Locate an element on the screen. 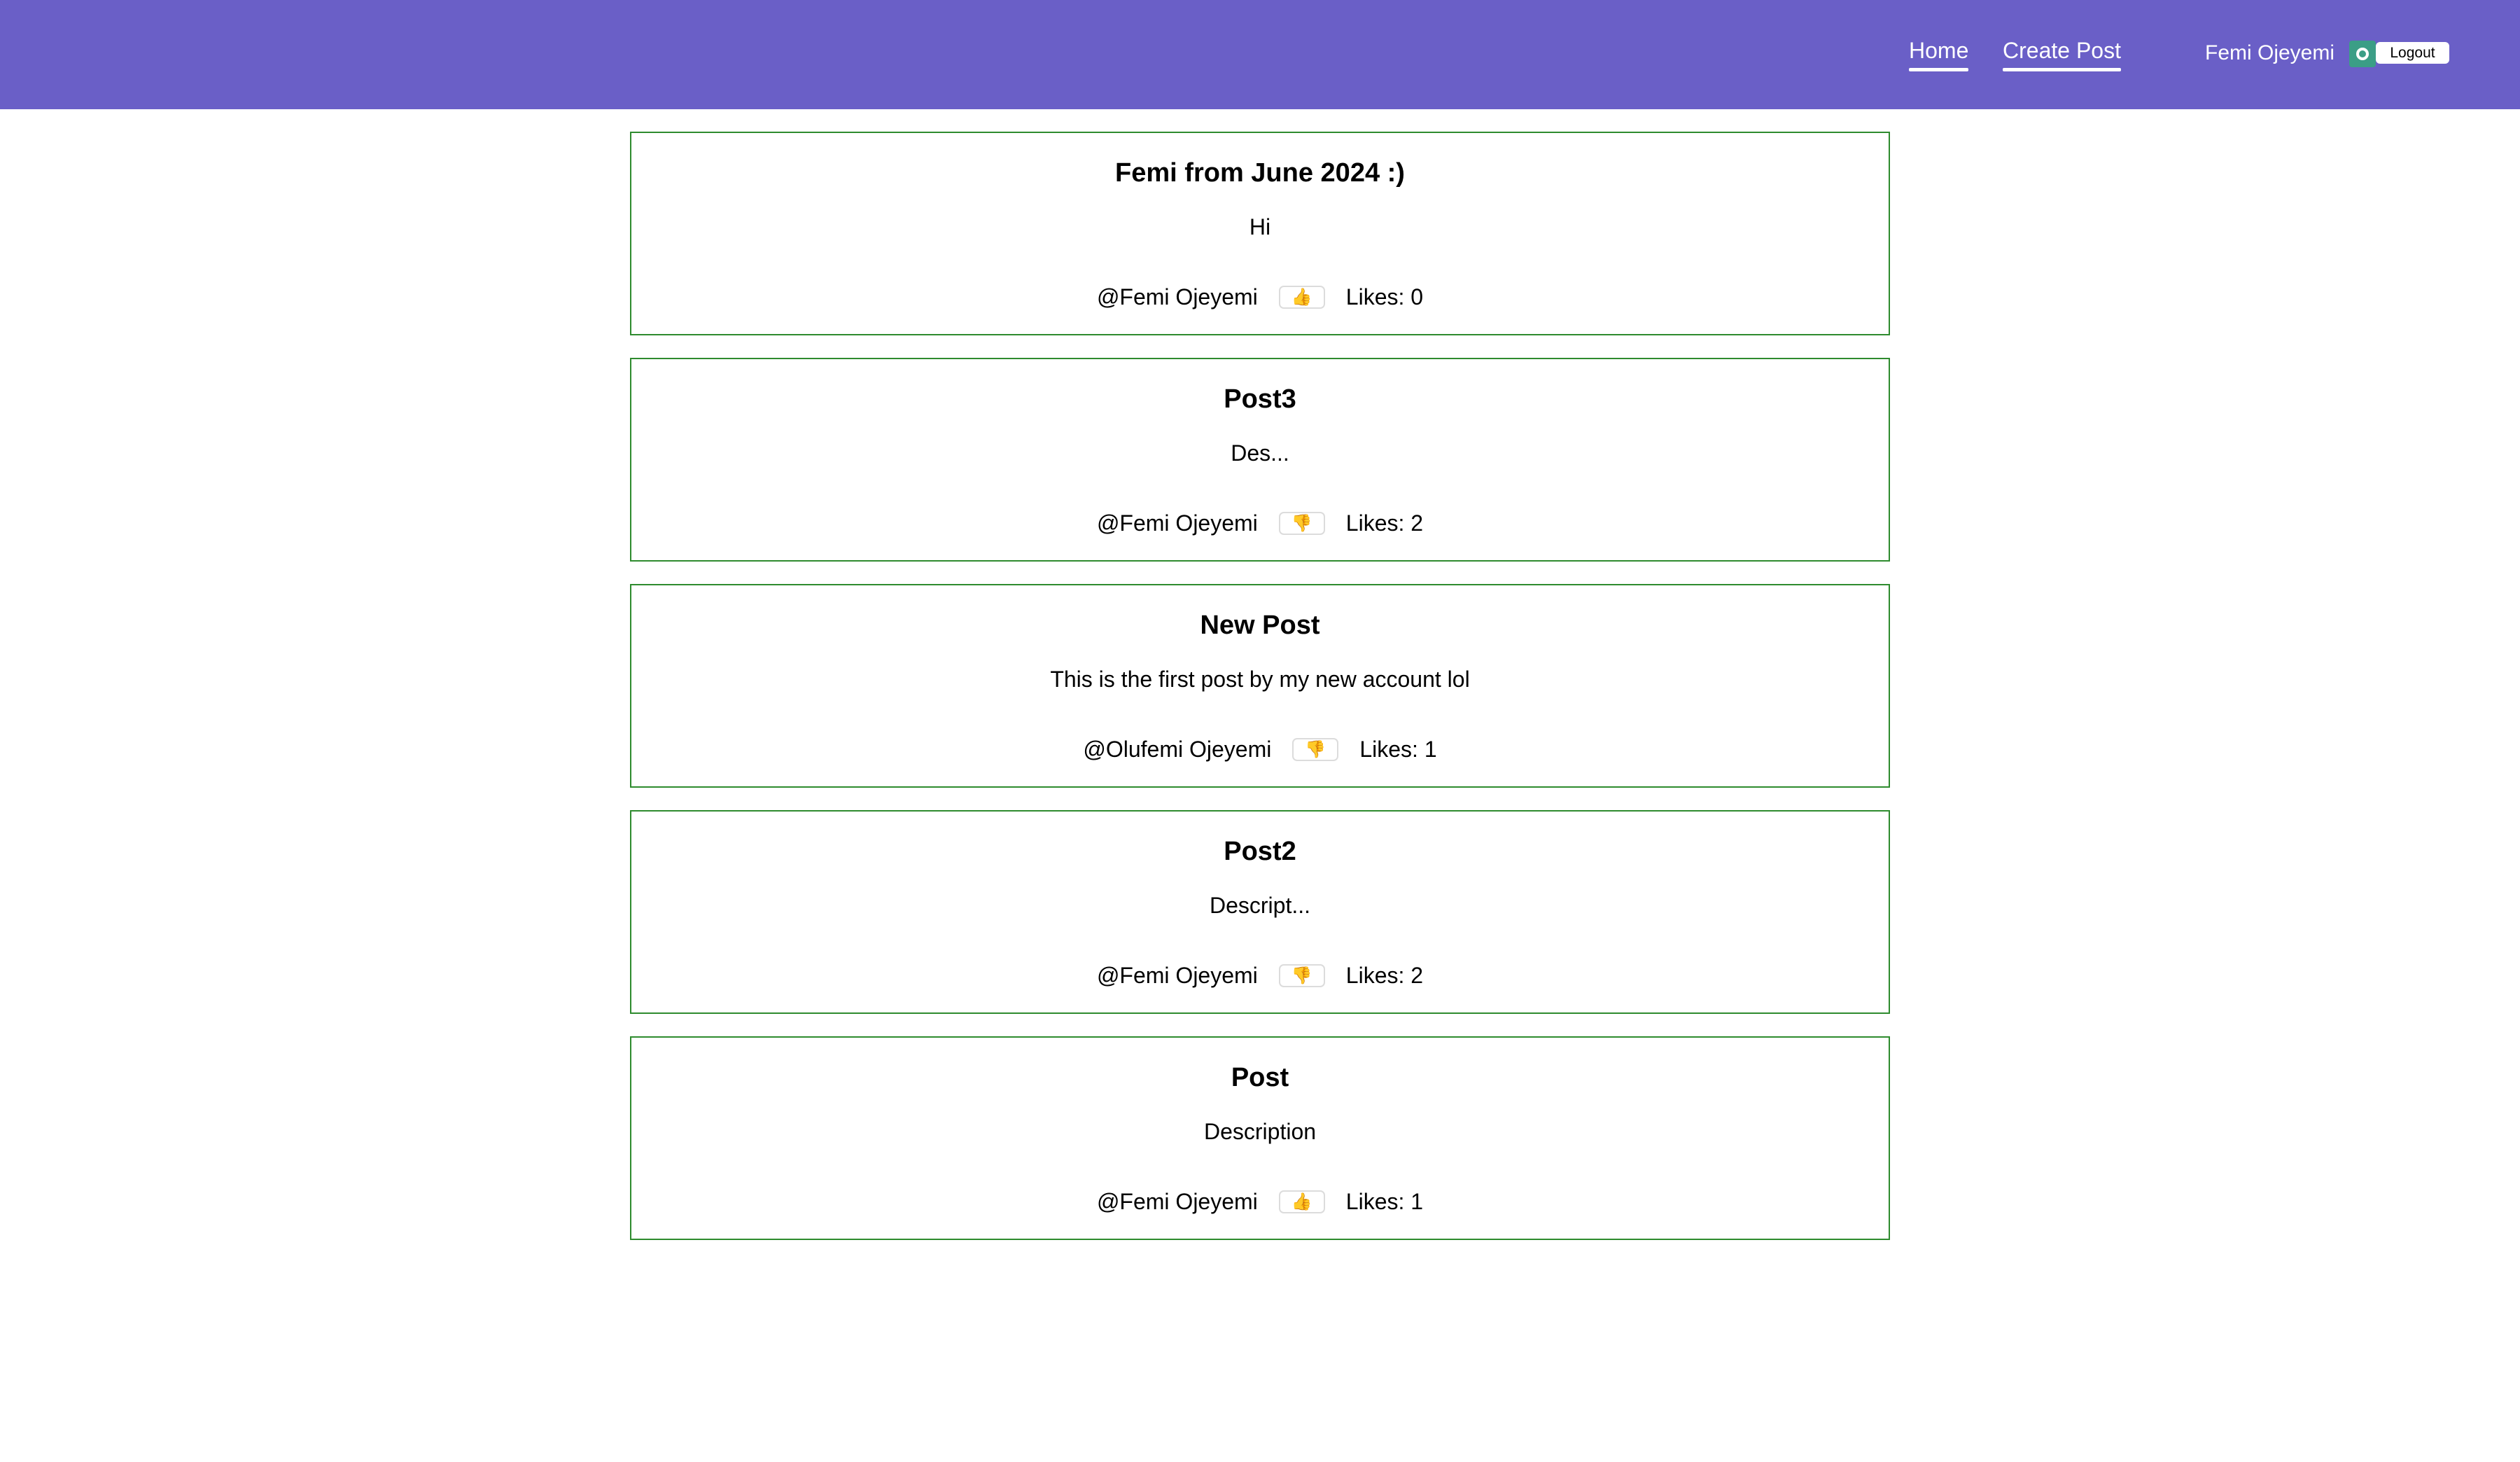 The height and width of the screenshot is (1462, 2520). post-title: Post3 is located at coordinates (1260, 399).